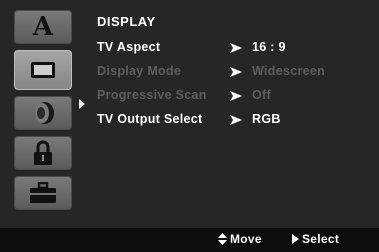  I want to click on setting-row-tv-aspect: TV Aspect 16 : 9, so click(230, 49).